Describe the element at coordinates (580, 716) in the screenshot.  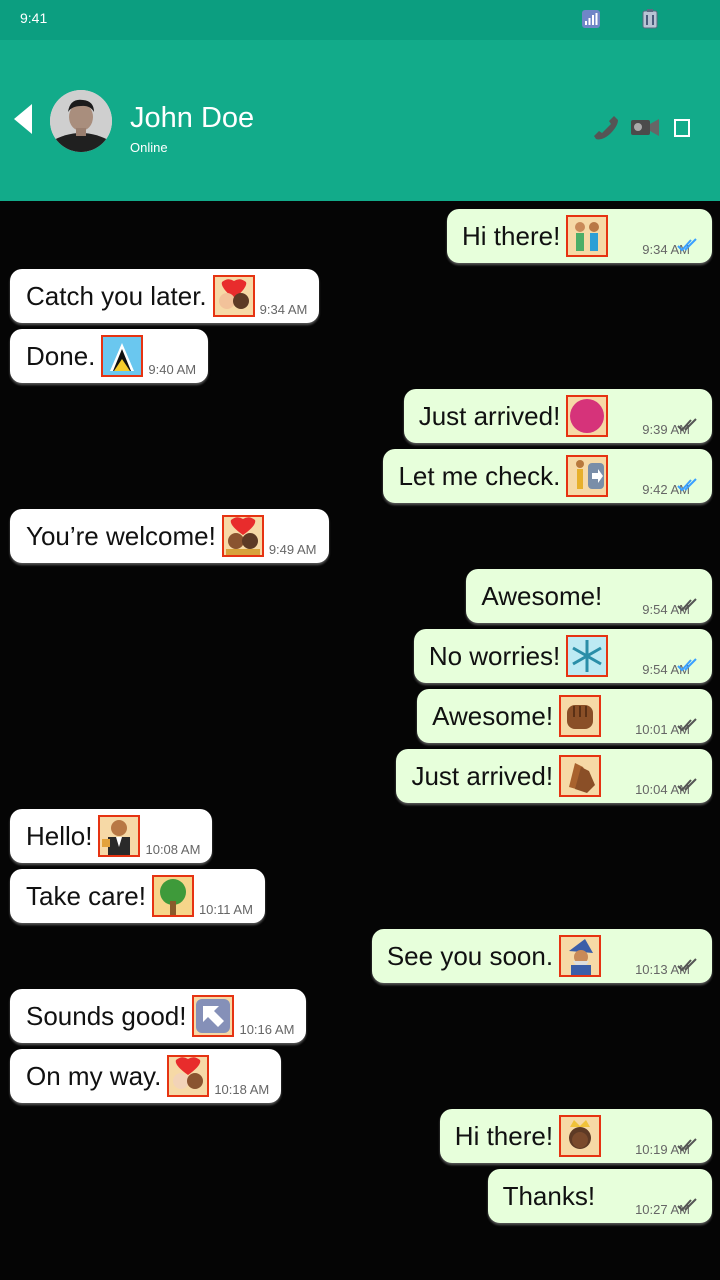
I see `oncoming-fist-icon` at that location.